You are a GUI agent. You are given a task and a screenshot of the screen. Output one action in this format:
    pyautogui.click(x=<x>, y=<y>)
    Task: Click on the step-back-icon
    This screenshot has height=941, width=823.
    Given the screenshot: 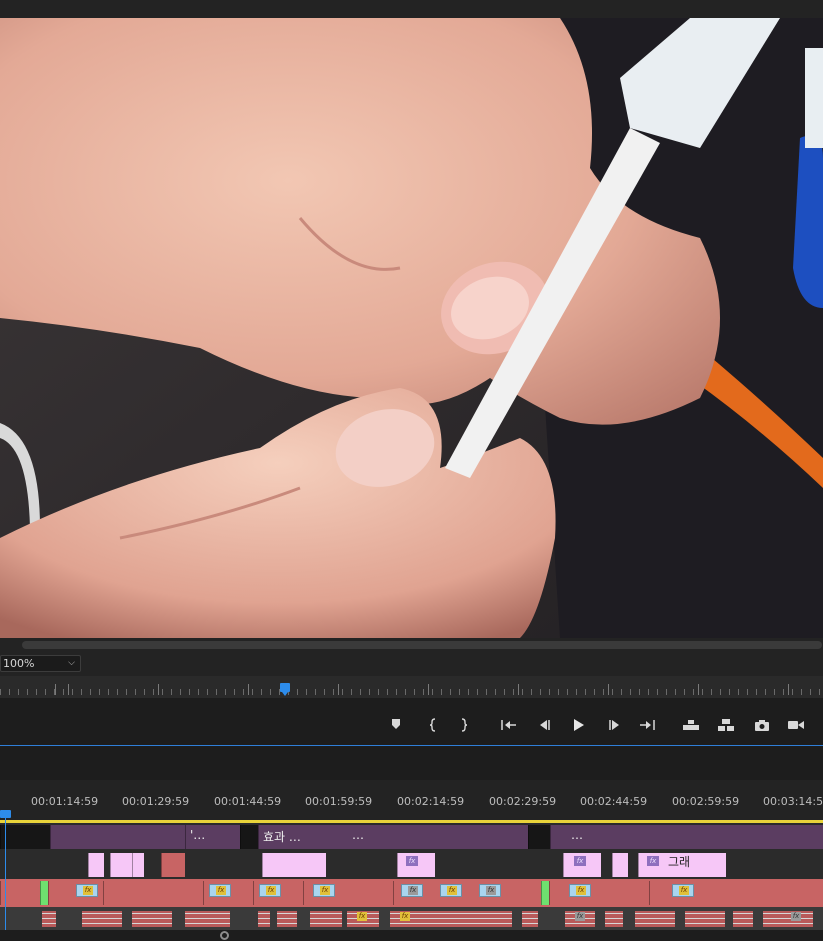 What is the action you would take?
    pyautogui.click(x=545, y=725)
    